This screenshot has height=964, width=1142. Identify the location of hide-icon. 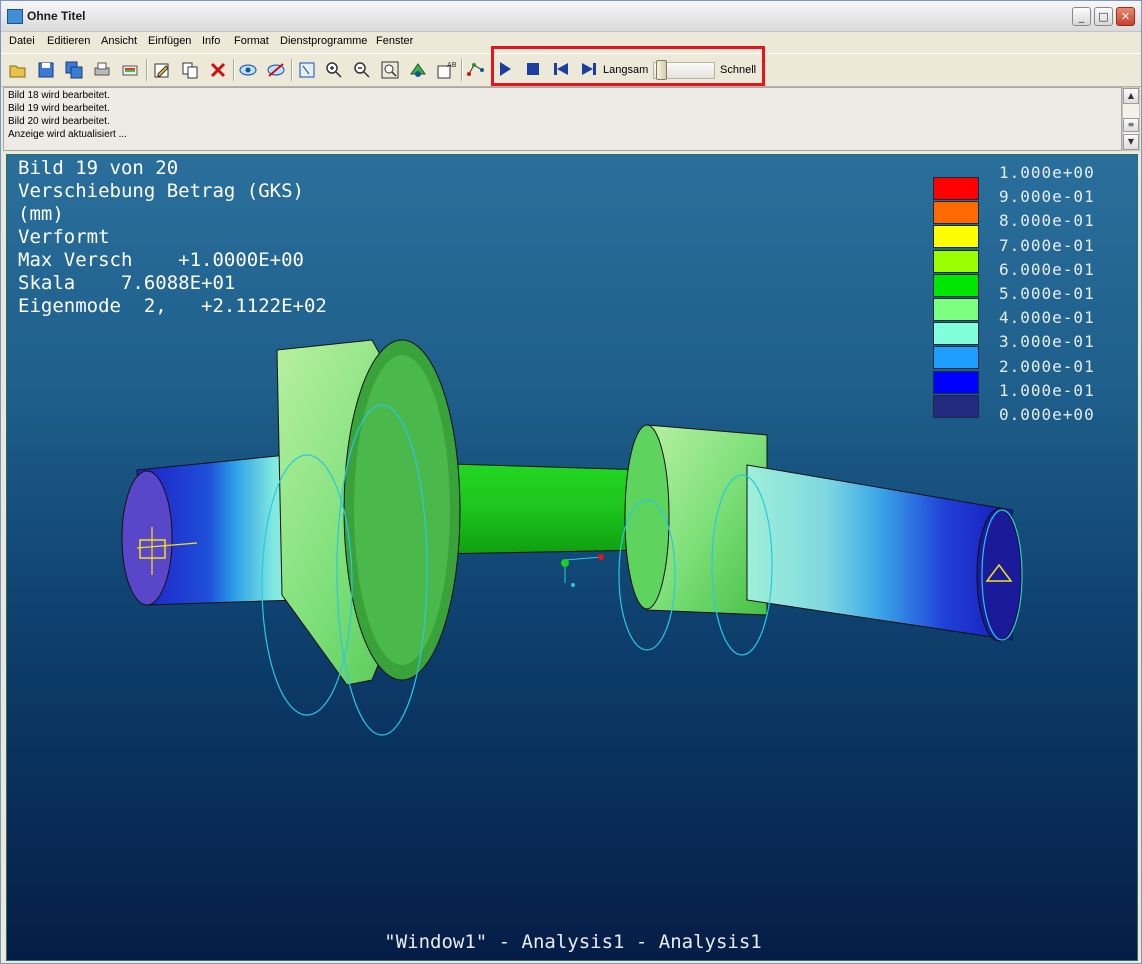
(276, 70).